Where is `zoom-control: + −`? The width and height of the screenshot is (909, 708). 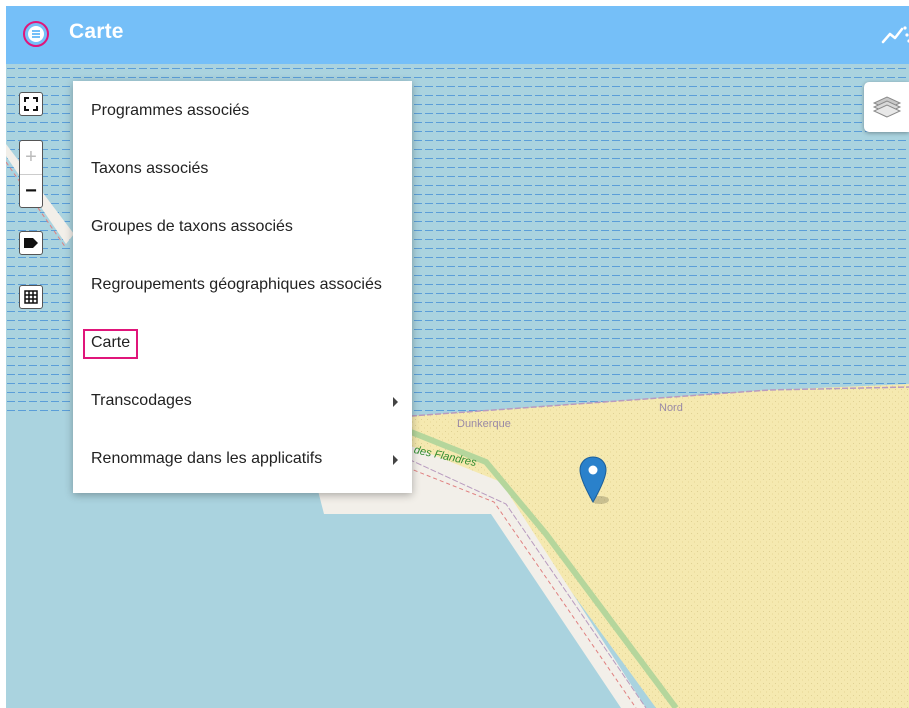
zoom-control: + − is located at coordinates (31, 174).